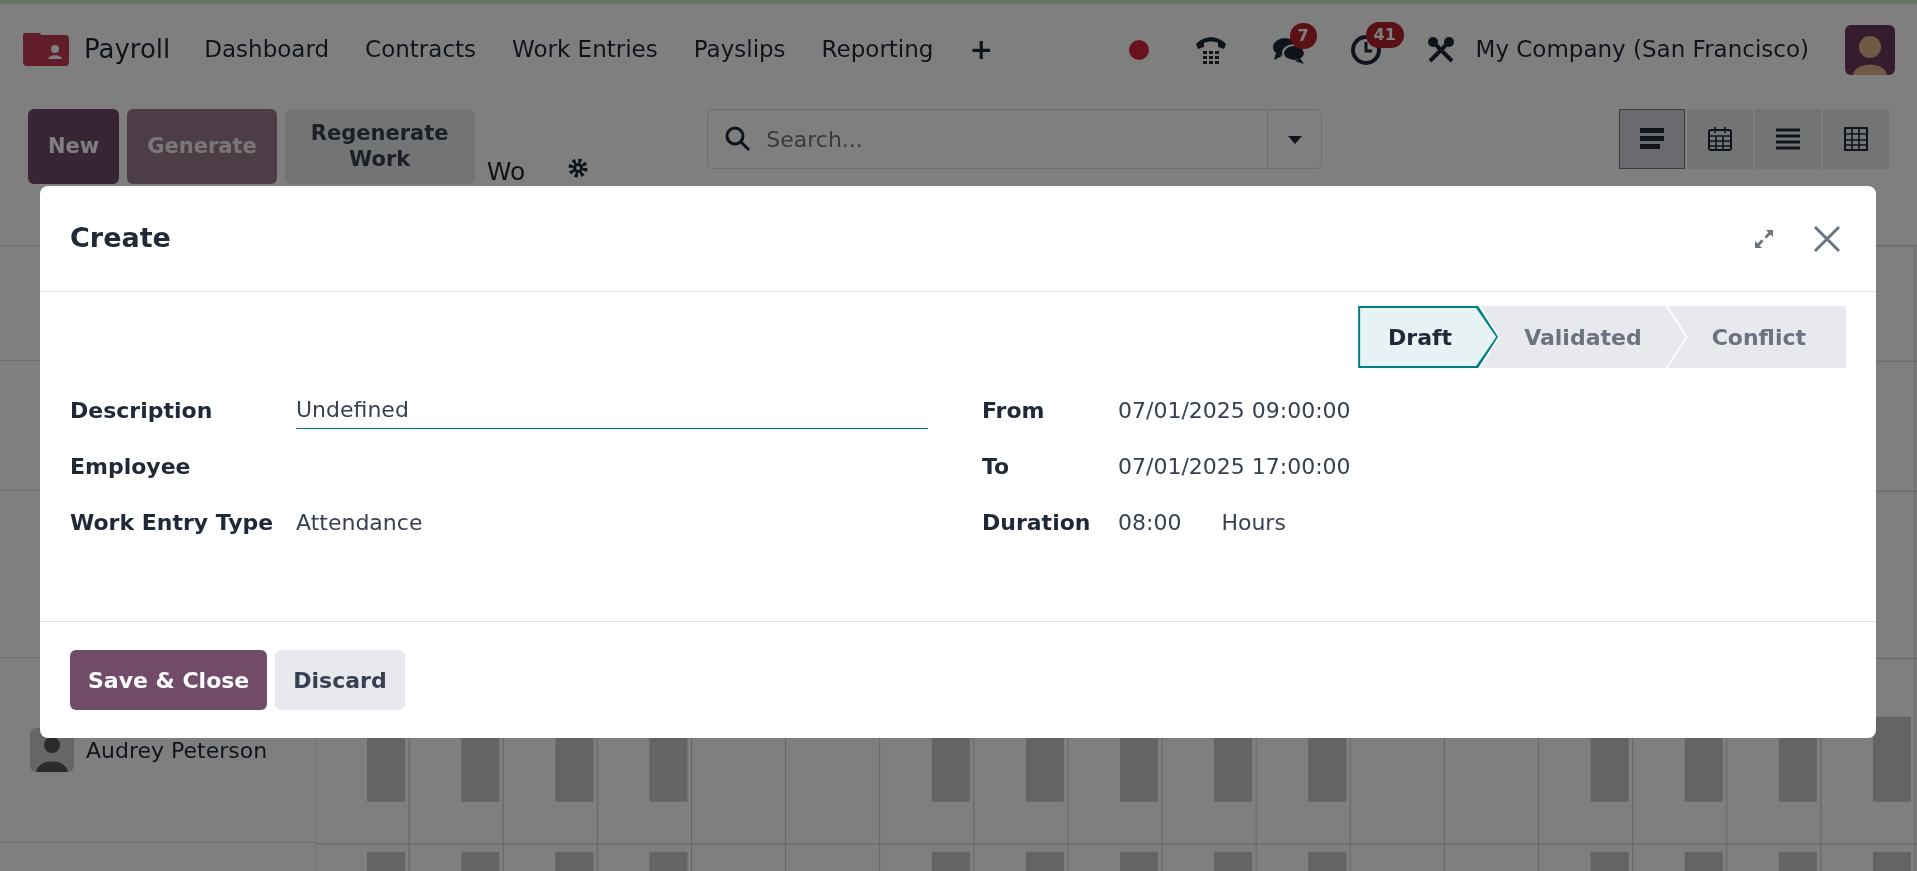  Describe the element at coordinates (1756, 337) in the screenshot. I see `status-stage: Conflict` at that location.